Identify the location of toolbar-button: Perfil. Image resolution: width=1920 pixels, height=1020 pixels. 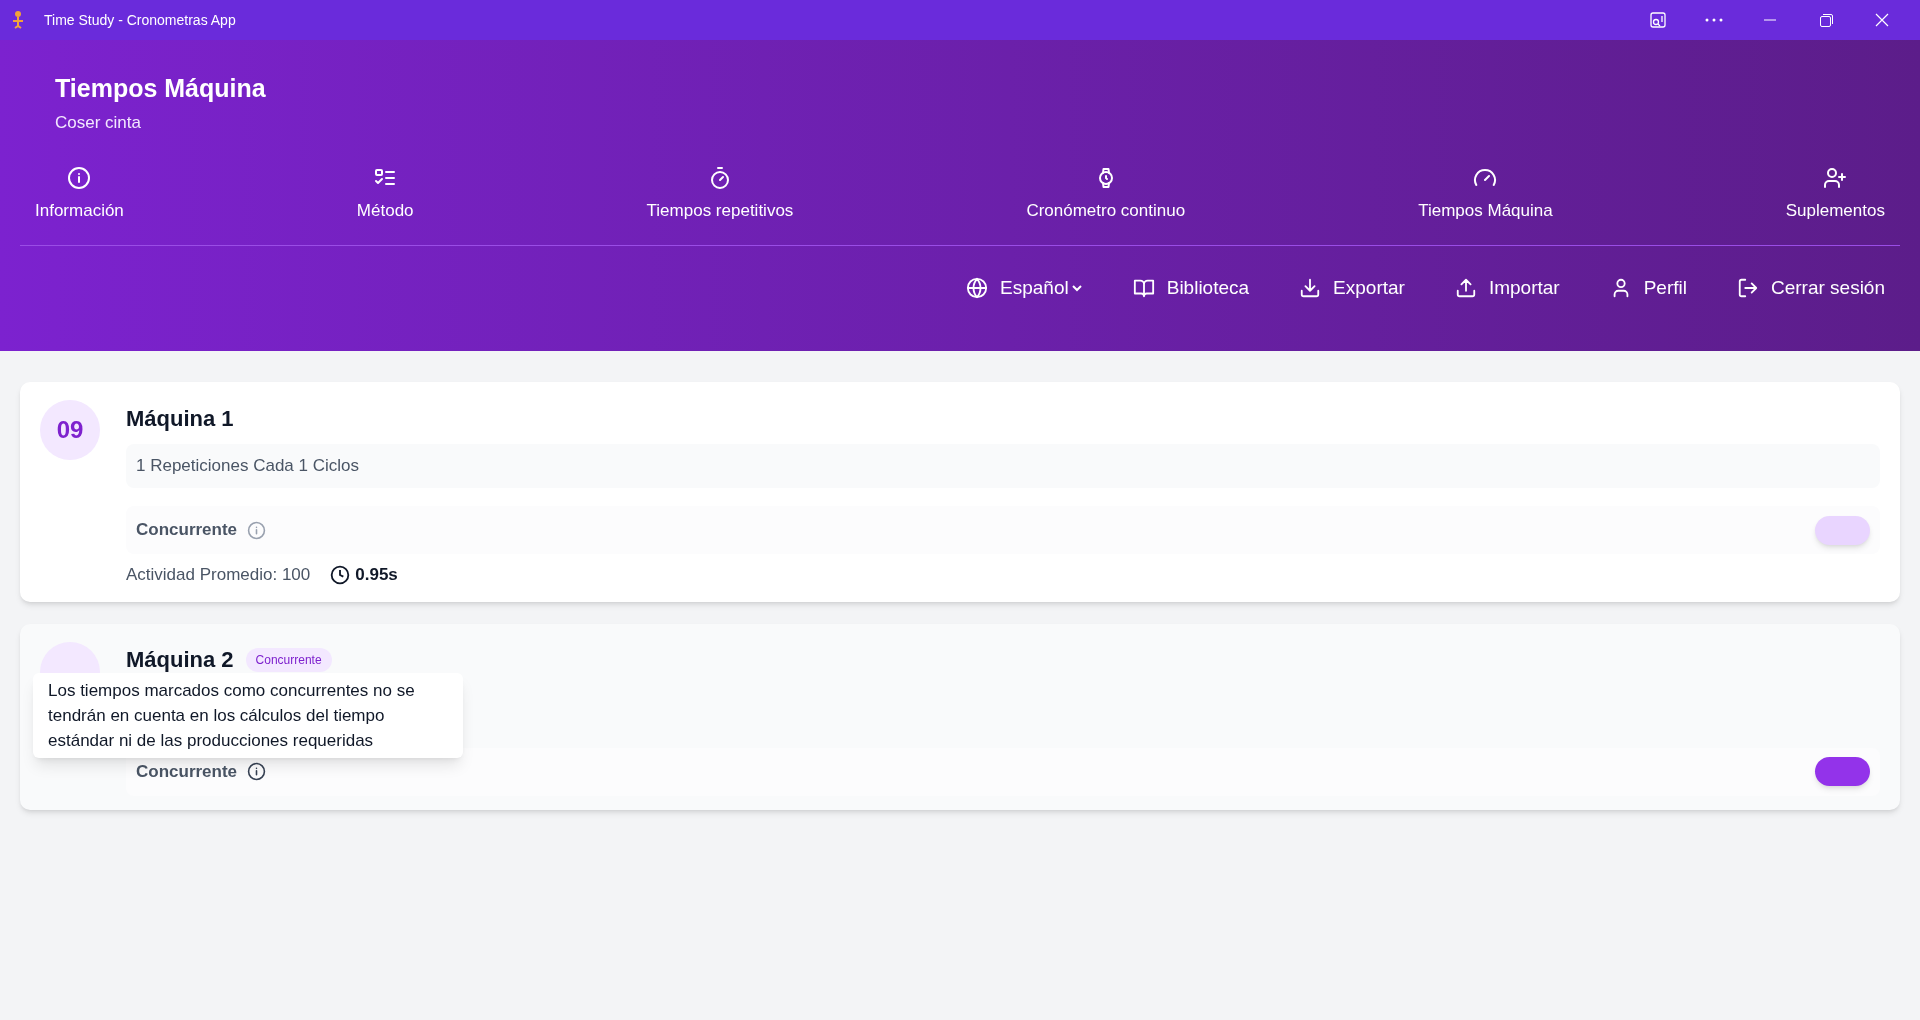
(1648, 288).